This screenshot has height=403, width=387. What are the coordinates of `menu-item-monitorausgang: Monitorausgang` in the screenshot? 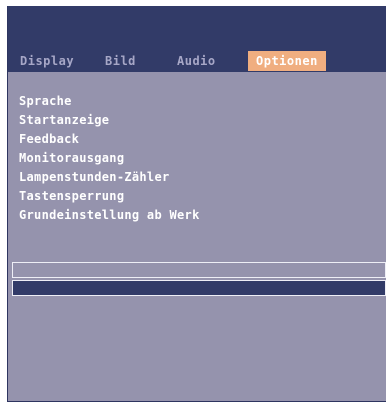 It's located at (109, 158).